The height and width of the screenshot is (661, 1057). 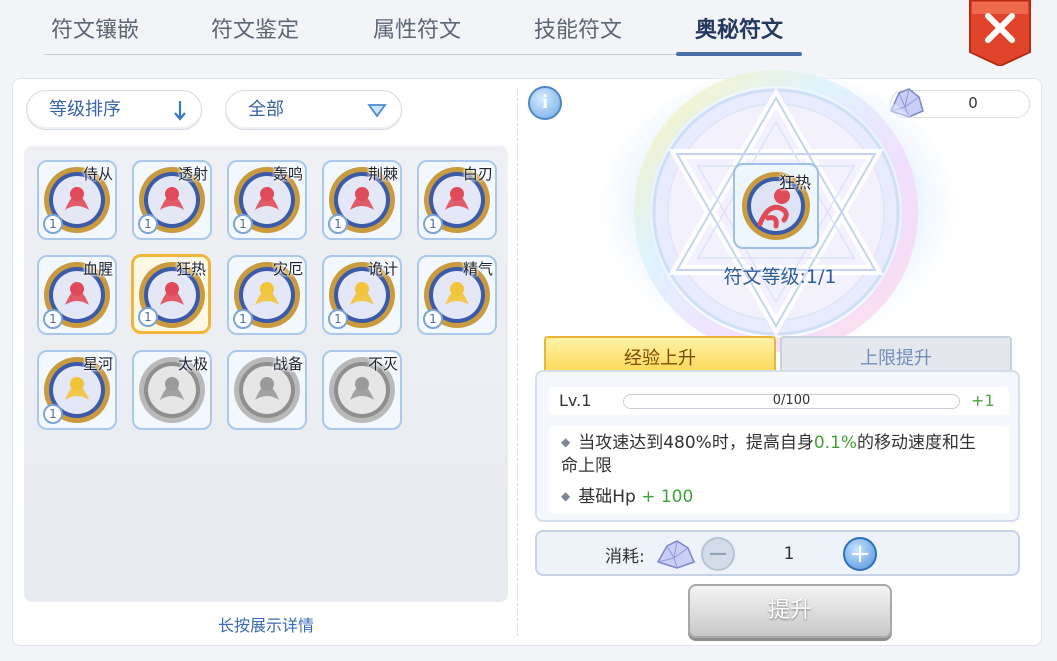 I want to click on selected-rune-level: 符文等级:1/1, so click(x=780, y=277).